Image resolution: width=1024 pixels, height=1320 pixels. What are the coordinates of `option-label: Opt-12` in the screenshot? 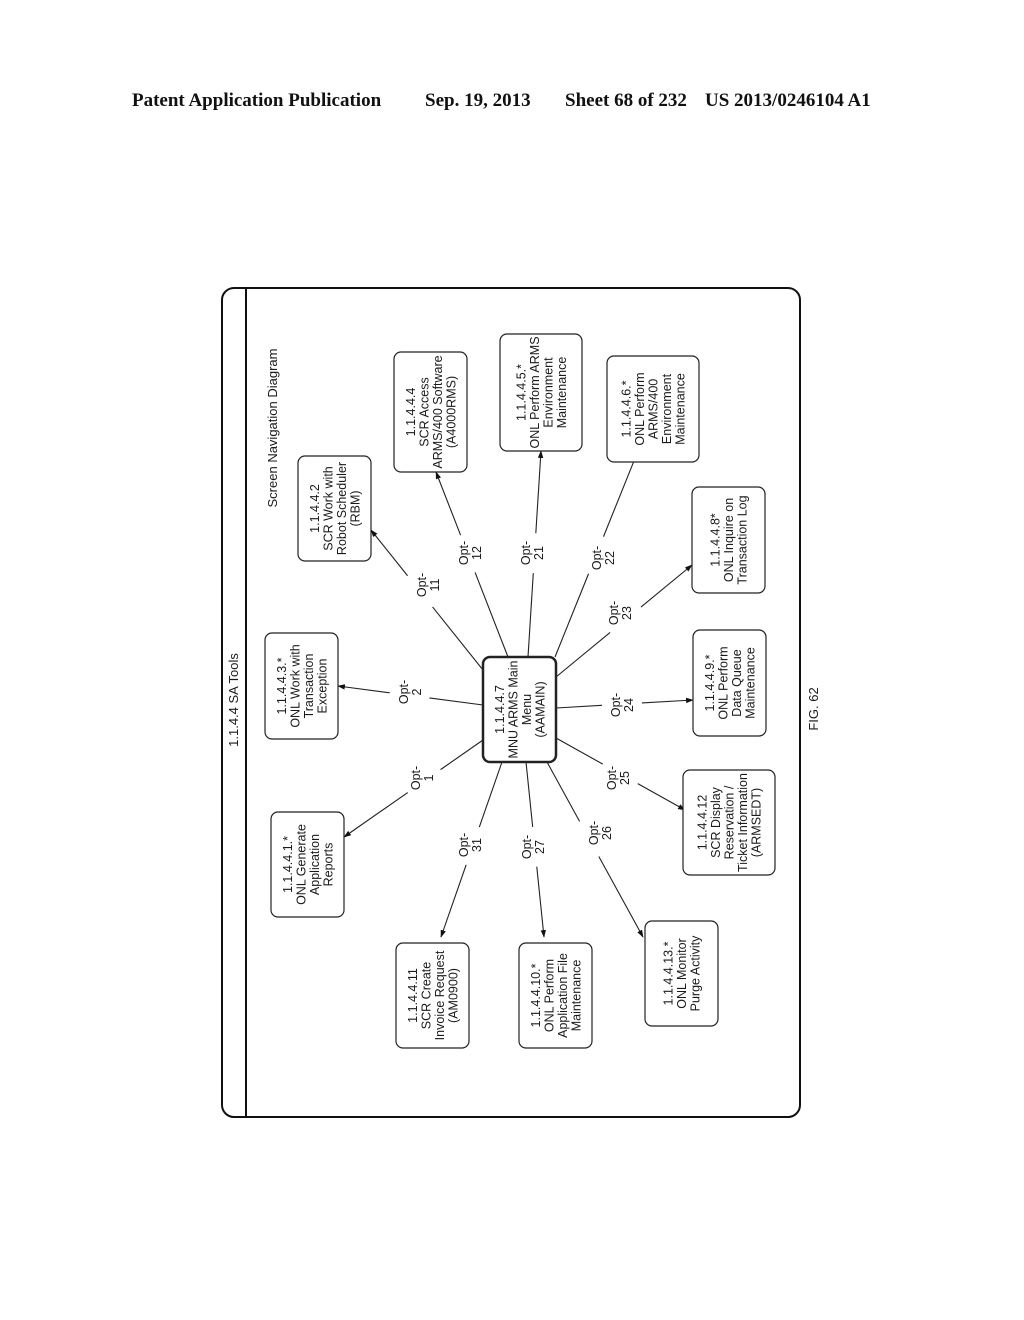 It's located at (470, 553).